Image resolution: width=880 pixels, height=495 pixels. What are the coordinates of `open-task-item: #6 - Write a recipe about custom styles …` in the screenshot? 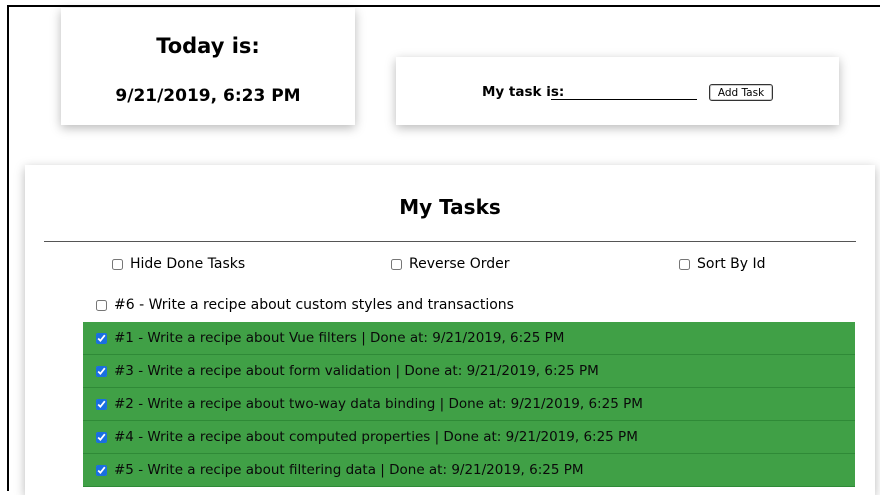 It's located at (305, 305).